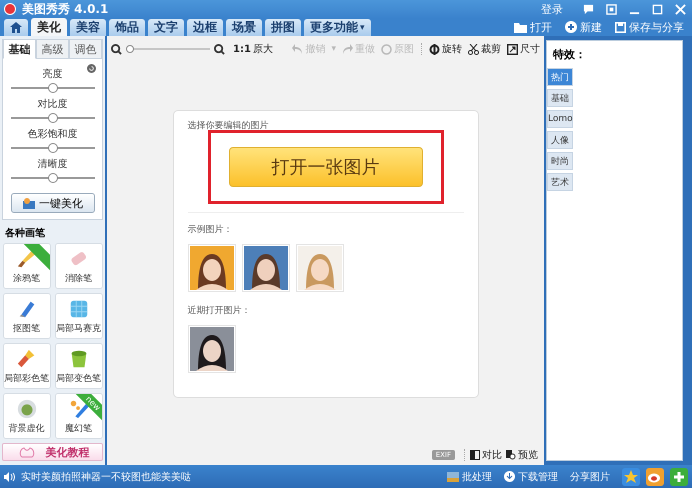  What do you see at coordinates (85, 49) in the screenshot?
I see `panel-tab: 调色` at bounding box center [85, 49].